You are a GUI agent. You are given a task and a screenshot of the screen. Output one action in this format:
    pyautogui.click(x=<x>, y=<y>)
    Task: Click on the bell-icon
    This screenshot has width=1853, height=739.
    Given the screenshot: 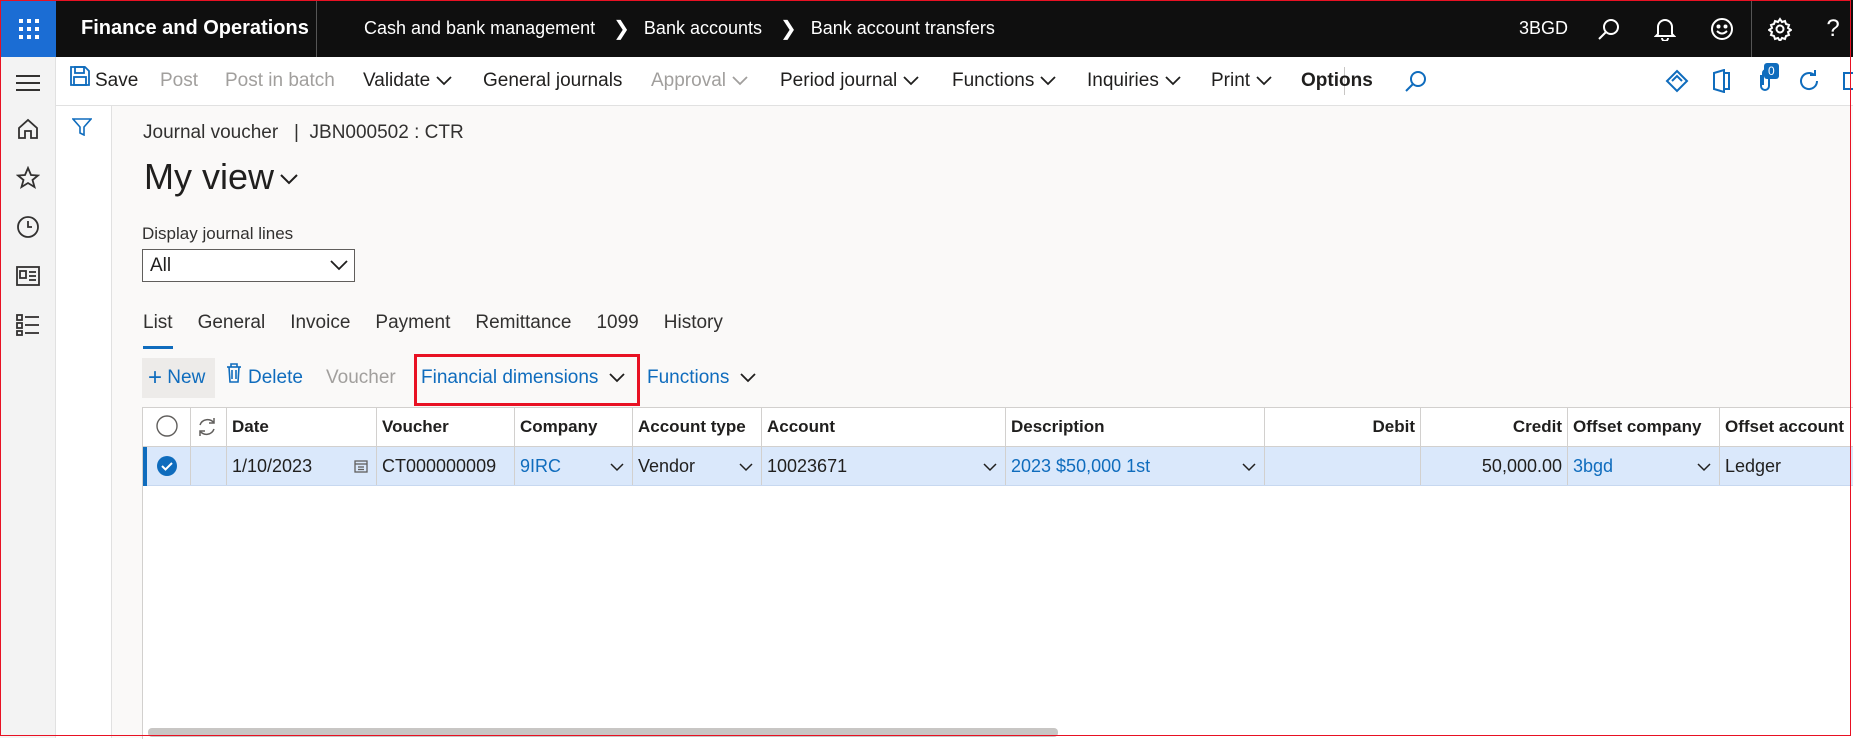 What is the action you would take?
    pyautogui.click(x=1665, y=28)
    